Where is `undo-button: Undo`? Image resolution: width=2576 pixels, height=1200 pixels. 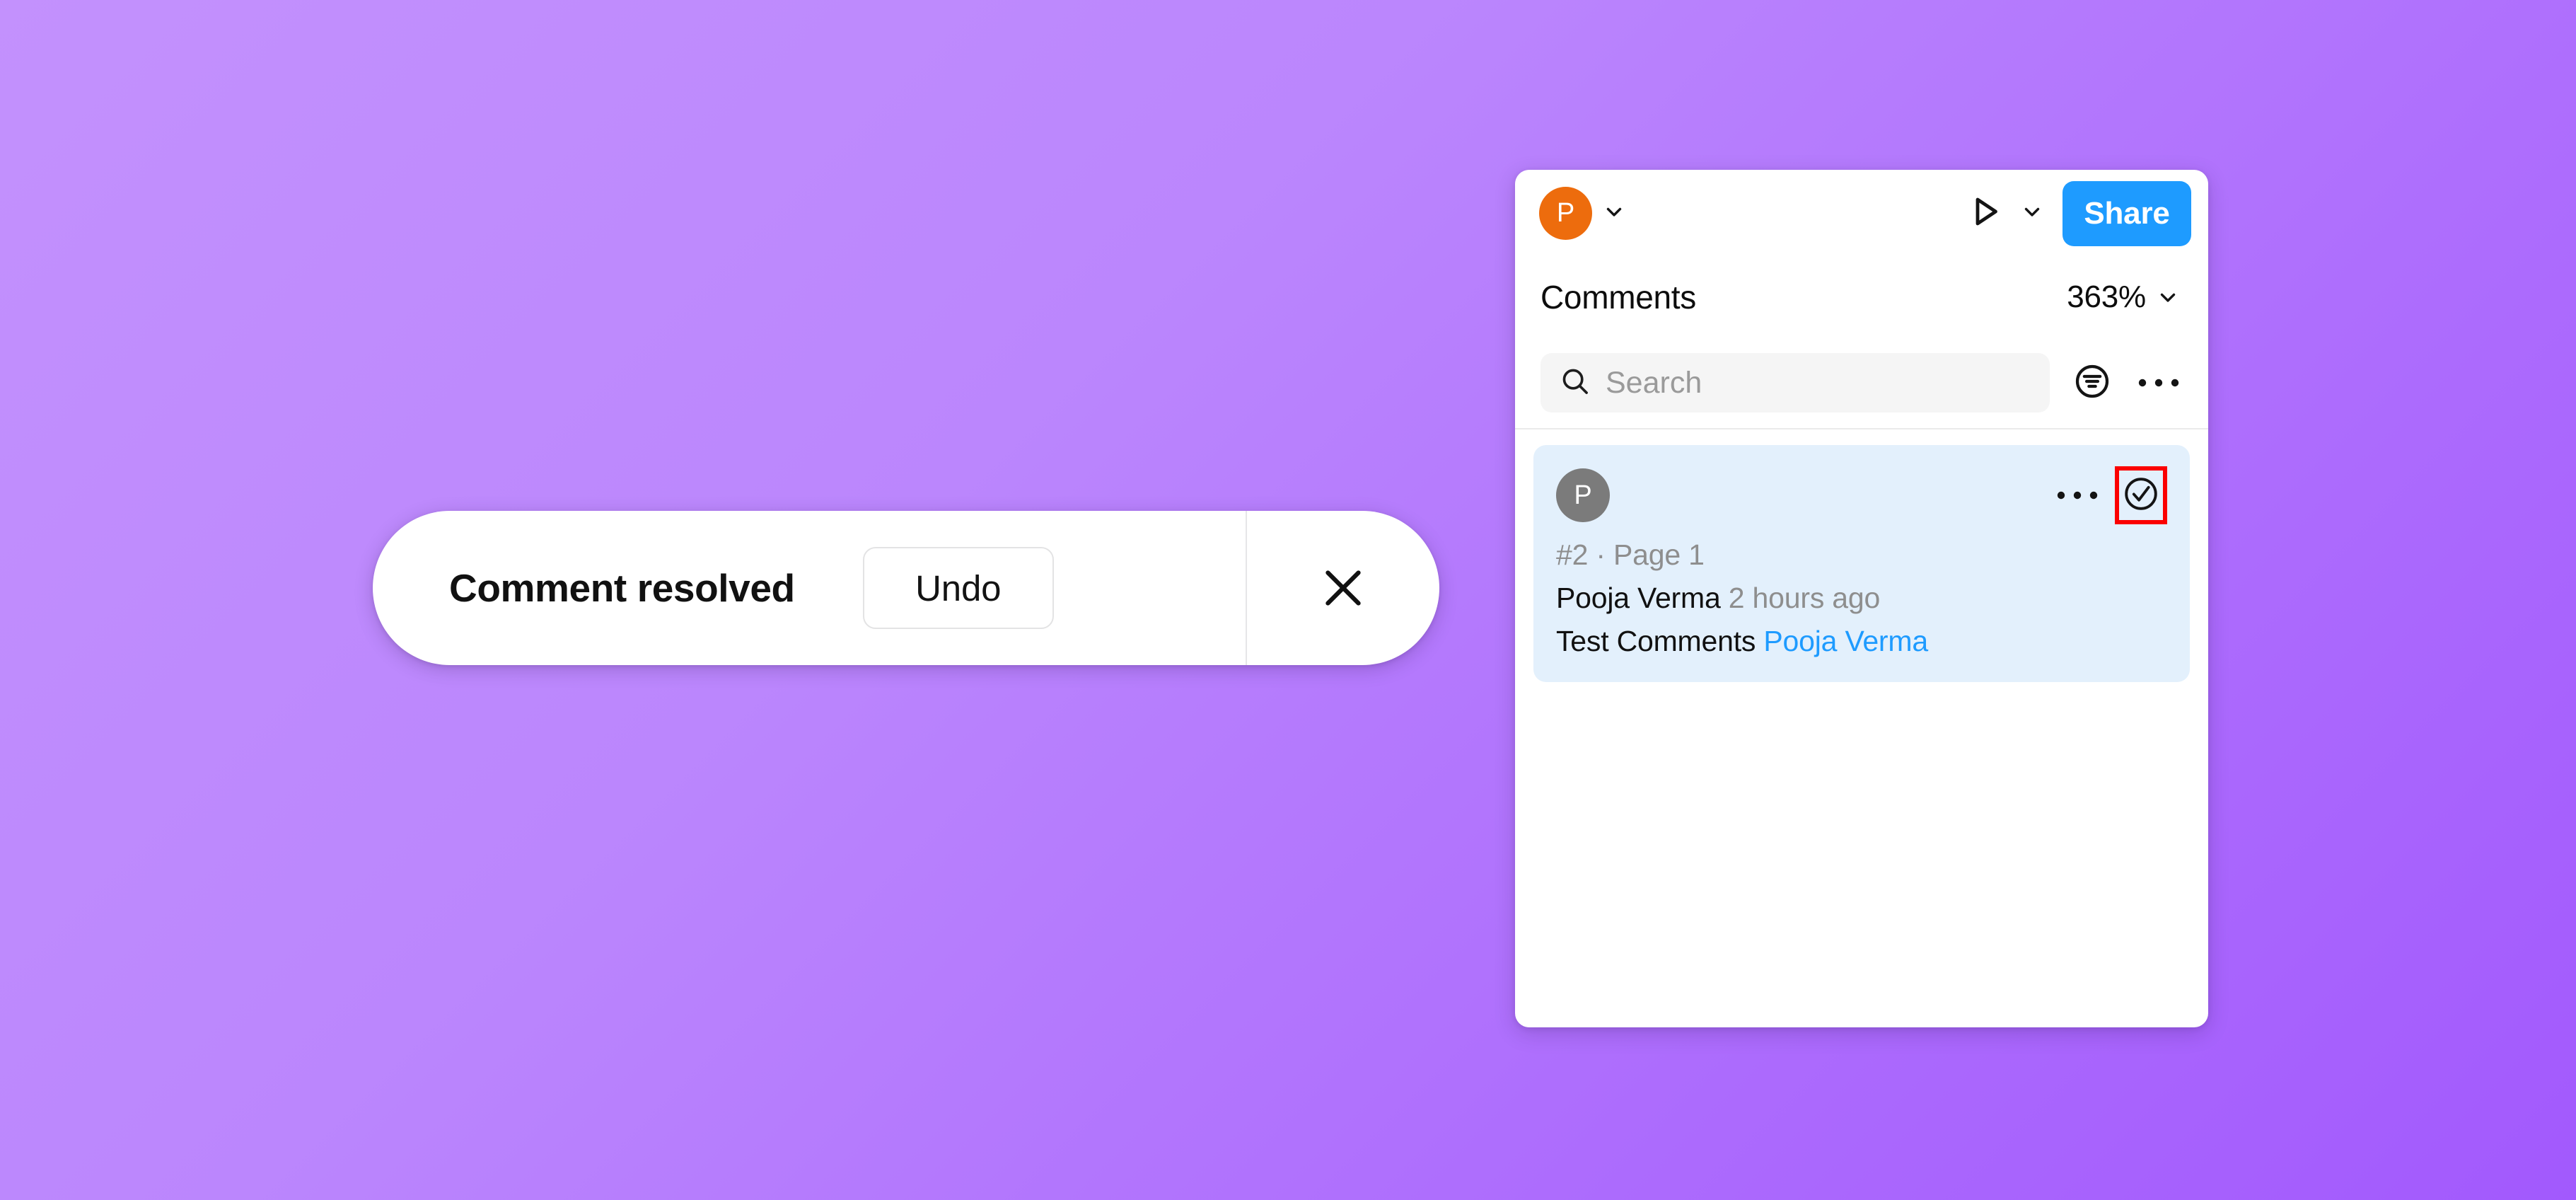
undo-button: Undo is located at coordinates (958, 588).